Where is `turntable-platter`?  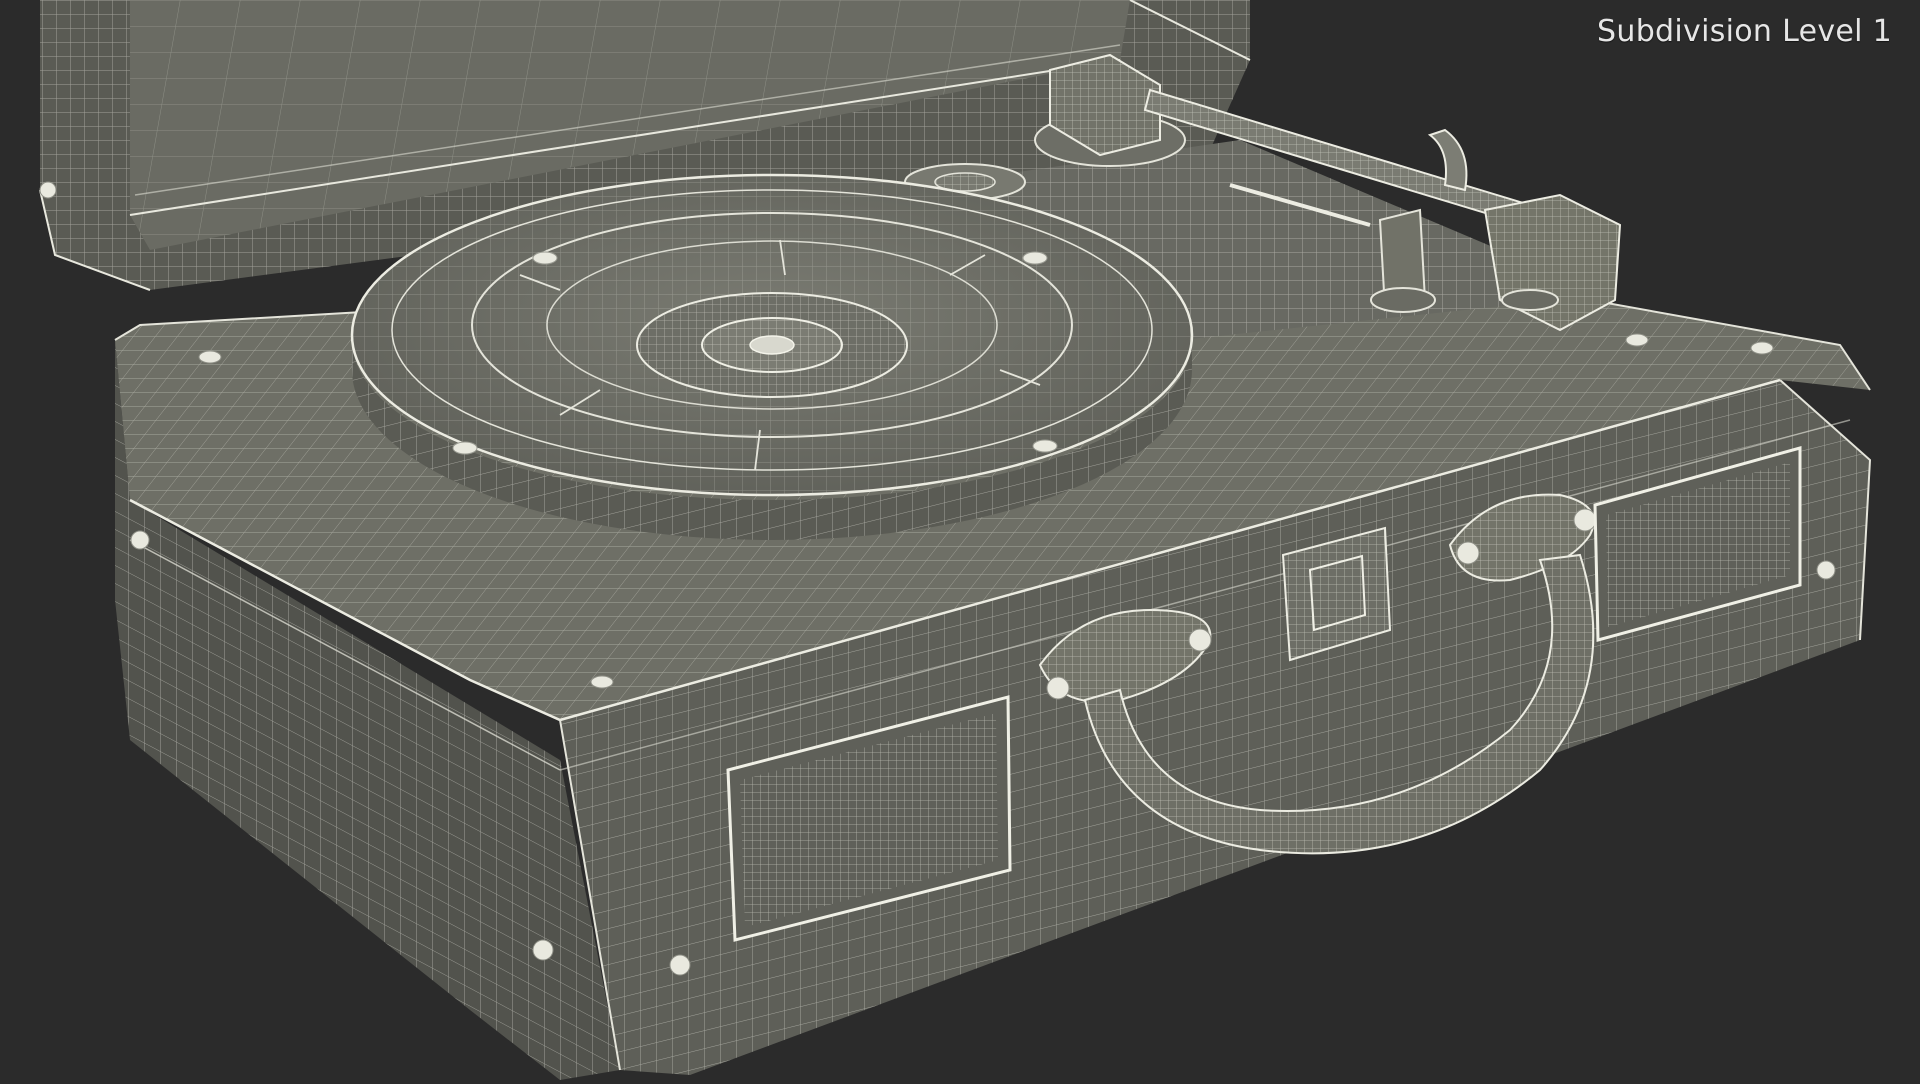 turntable-platter is located at coordinates (772, 356).